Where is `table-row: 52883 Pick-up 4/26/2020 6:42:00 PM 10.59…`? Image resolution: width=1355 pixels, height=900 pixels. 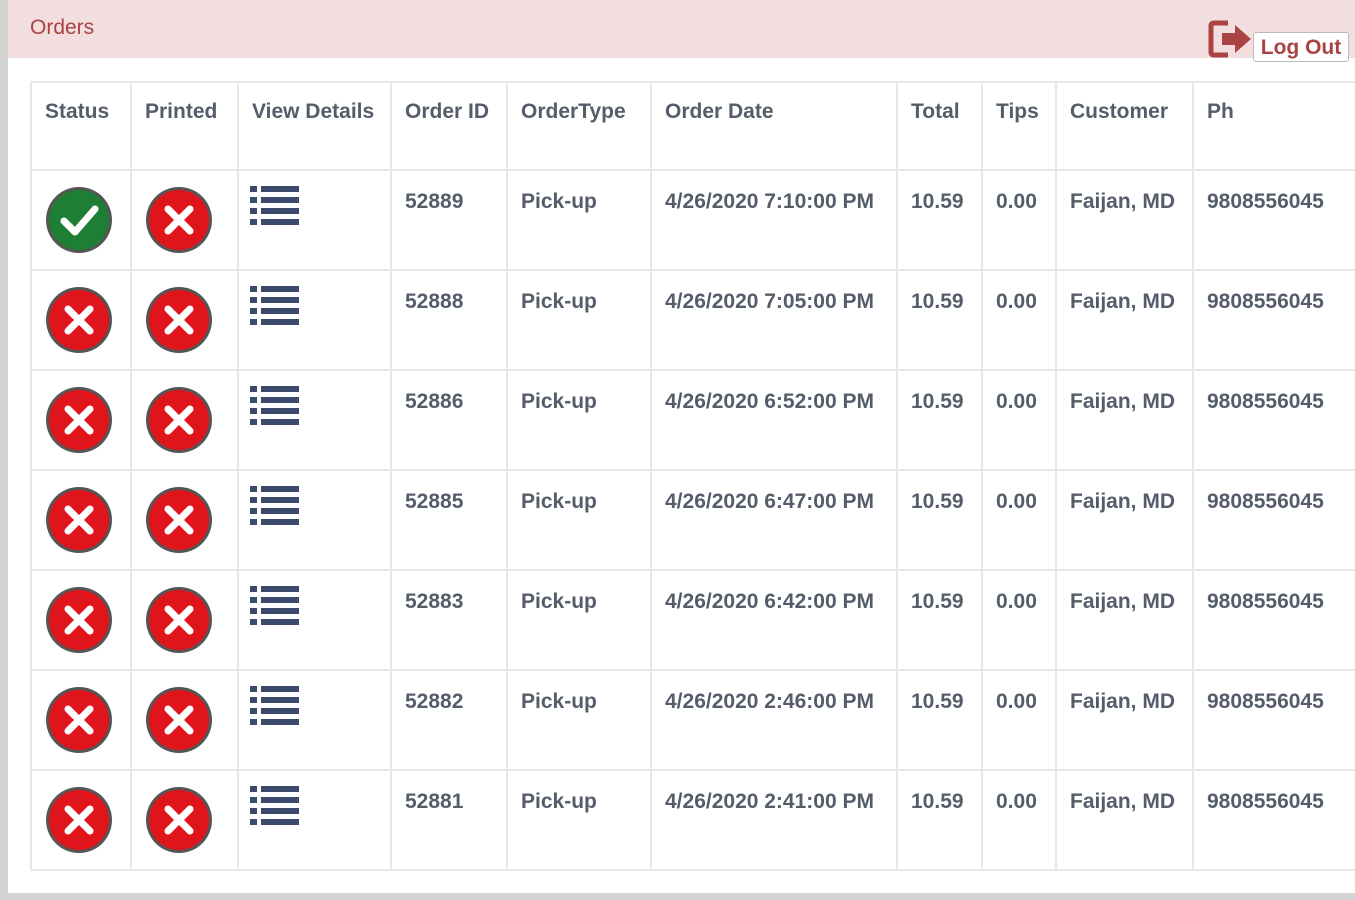
table-row: 52883 Pick-up 4/26/2020 6:42:00 PM 10.59… is located at coordinates (692, 620).